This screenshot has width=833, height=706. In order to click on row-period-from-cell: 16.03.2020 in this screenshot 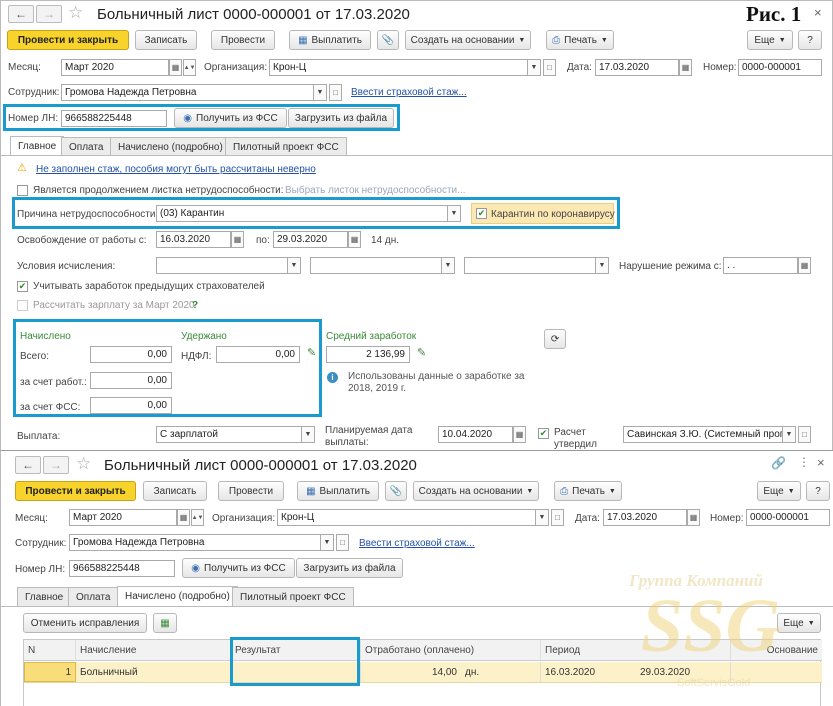, I will do `click(588, 672)`.